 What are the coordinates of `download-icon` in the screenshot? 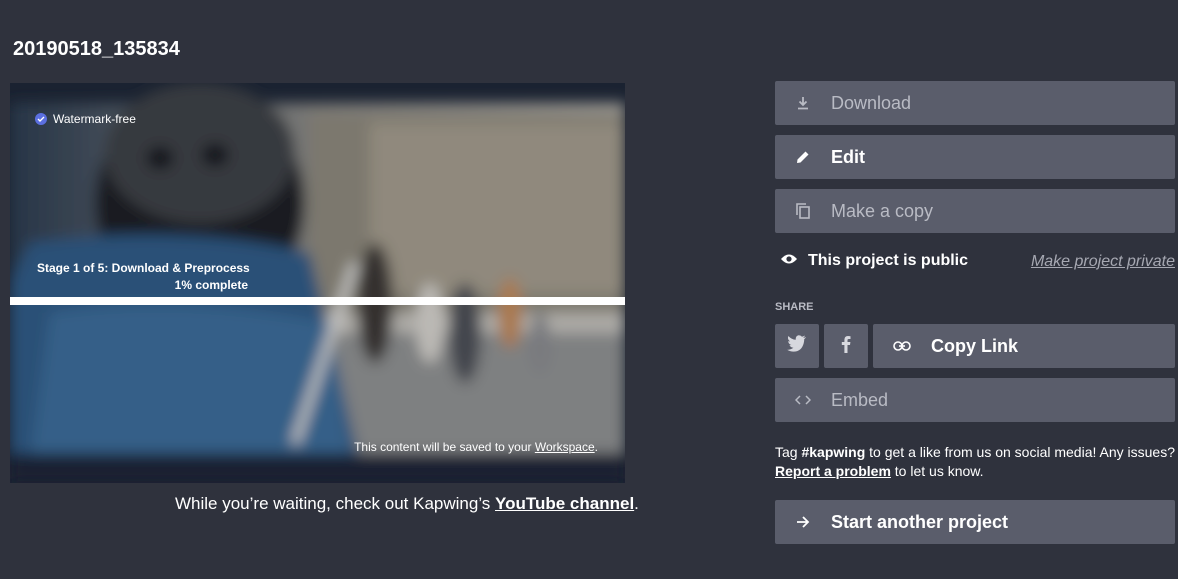 It's located at (803, 103).